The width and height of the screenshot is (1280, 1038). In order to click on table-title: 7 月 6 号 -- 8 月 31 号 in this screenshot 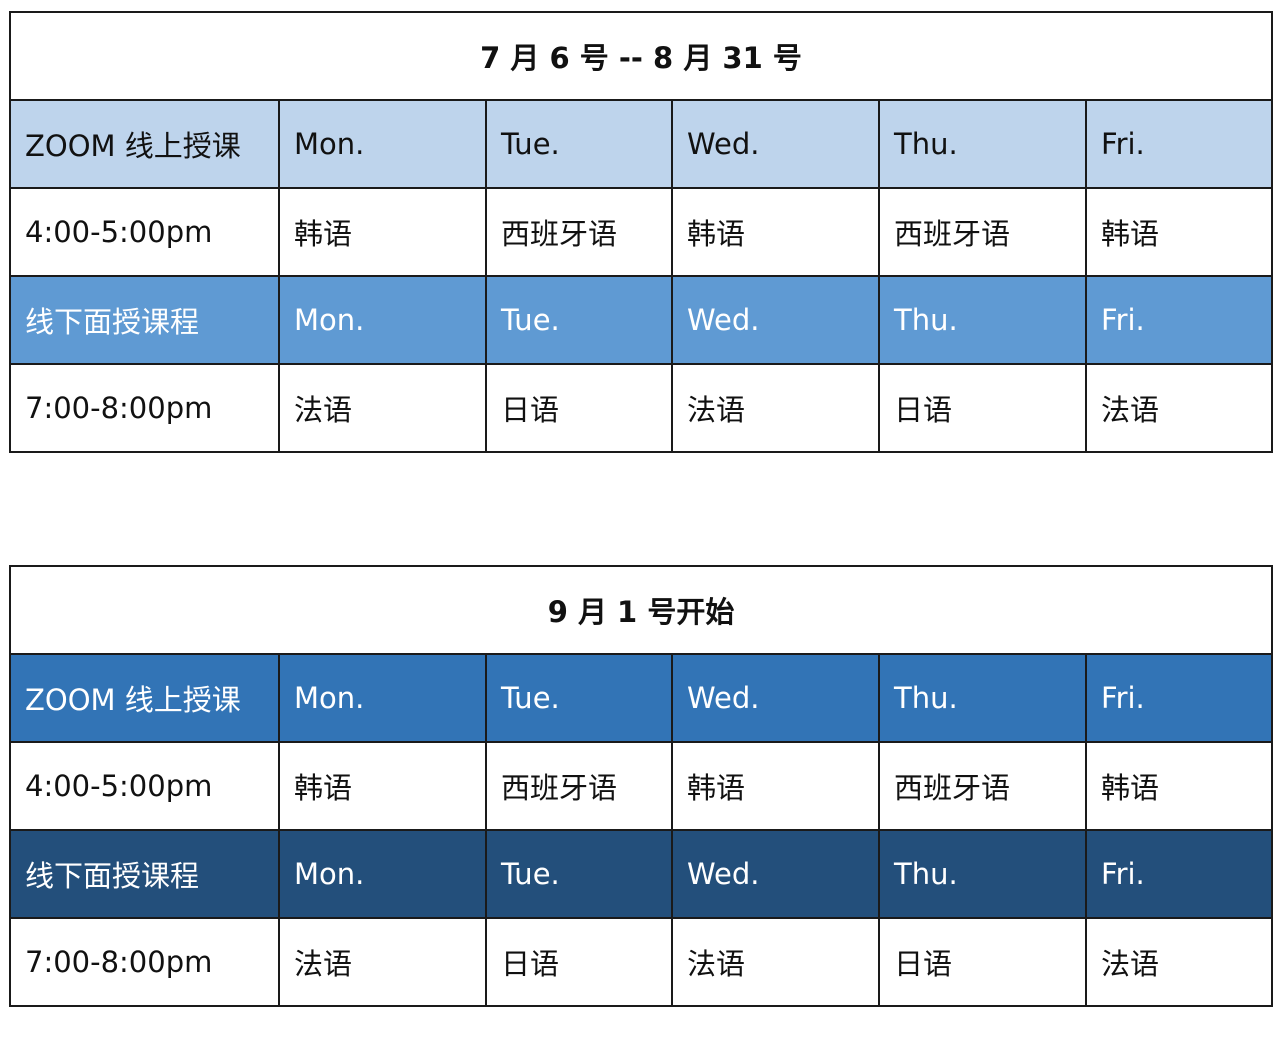, I will do `click(641, 56)`.